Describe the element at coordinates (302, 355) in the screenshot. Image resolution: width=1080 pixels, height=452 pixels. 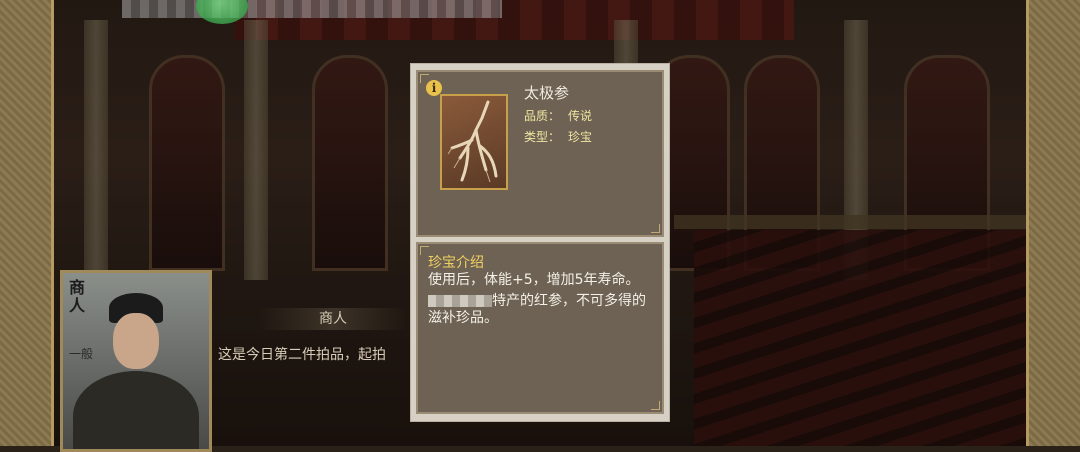
I see `dialog-text: 这是今日第二件拍品，起拍` at that location.